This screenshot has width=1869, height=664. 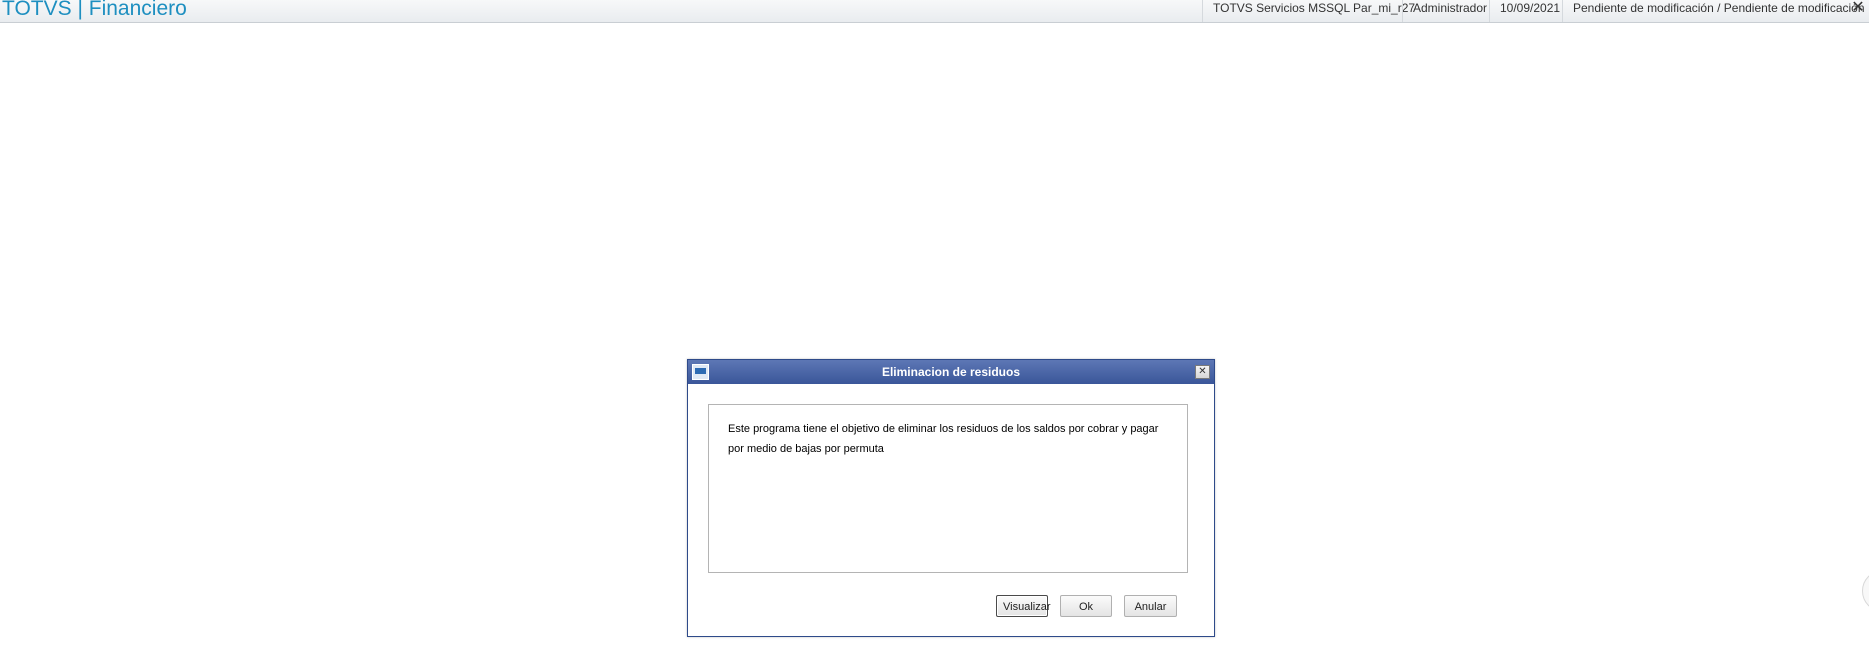 I want to click on dialog-title: Eliminacion de residuos, so click(x=951, y=372).